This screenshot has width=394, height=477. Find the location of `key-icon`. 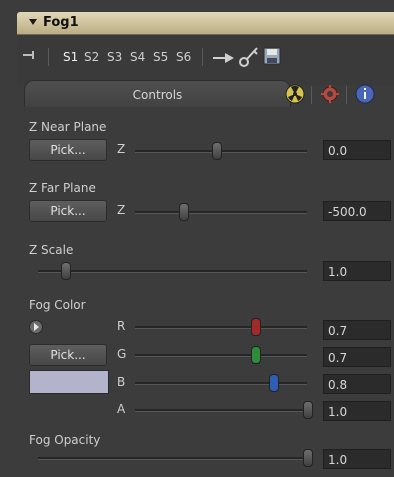

key-icon is located at coordinates (249, 57).